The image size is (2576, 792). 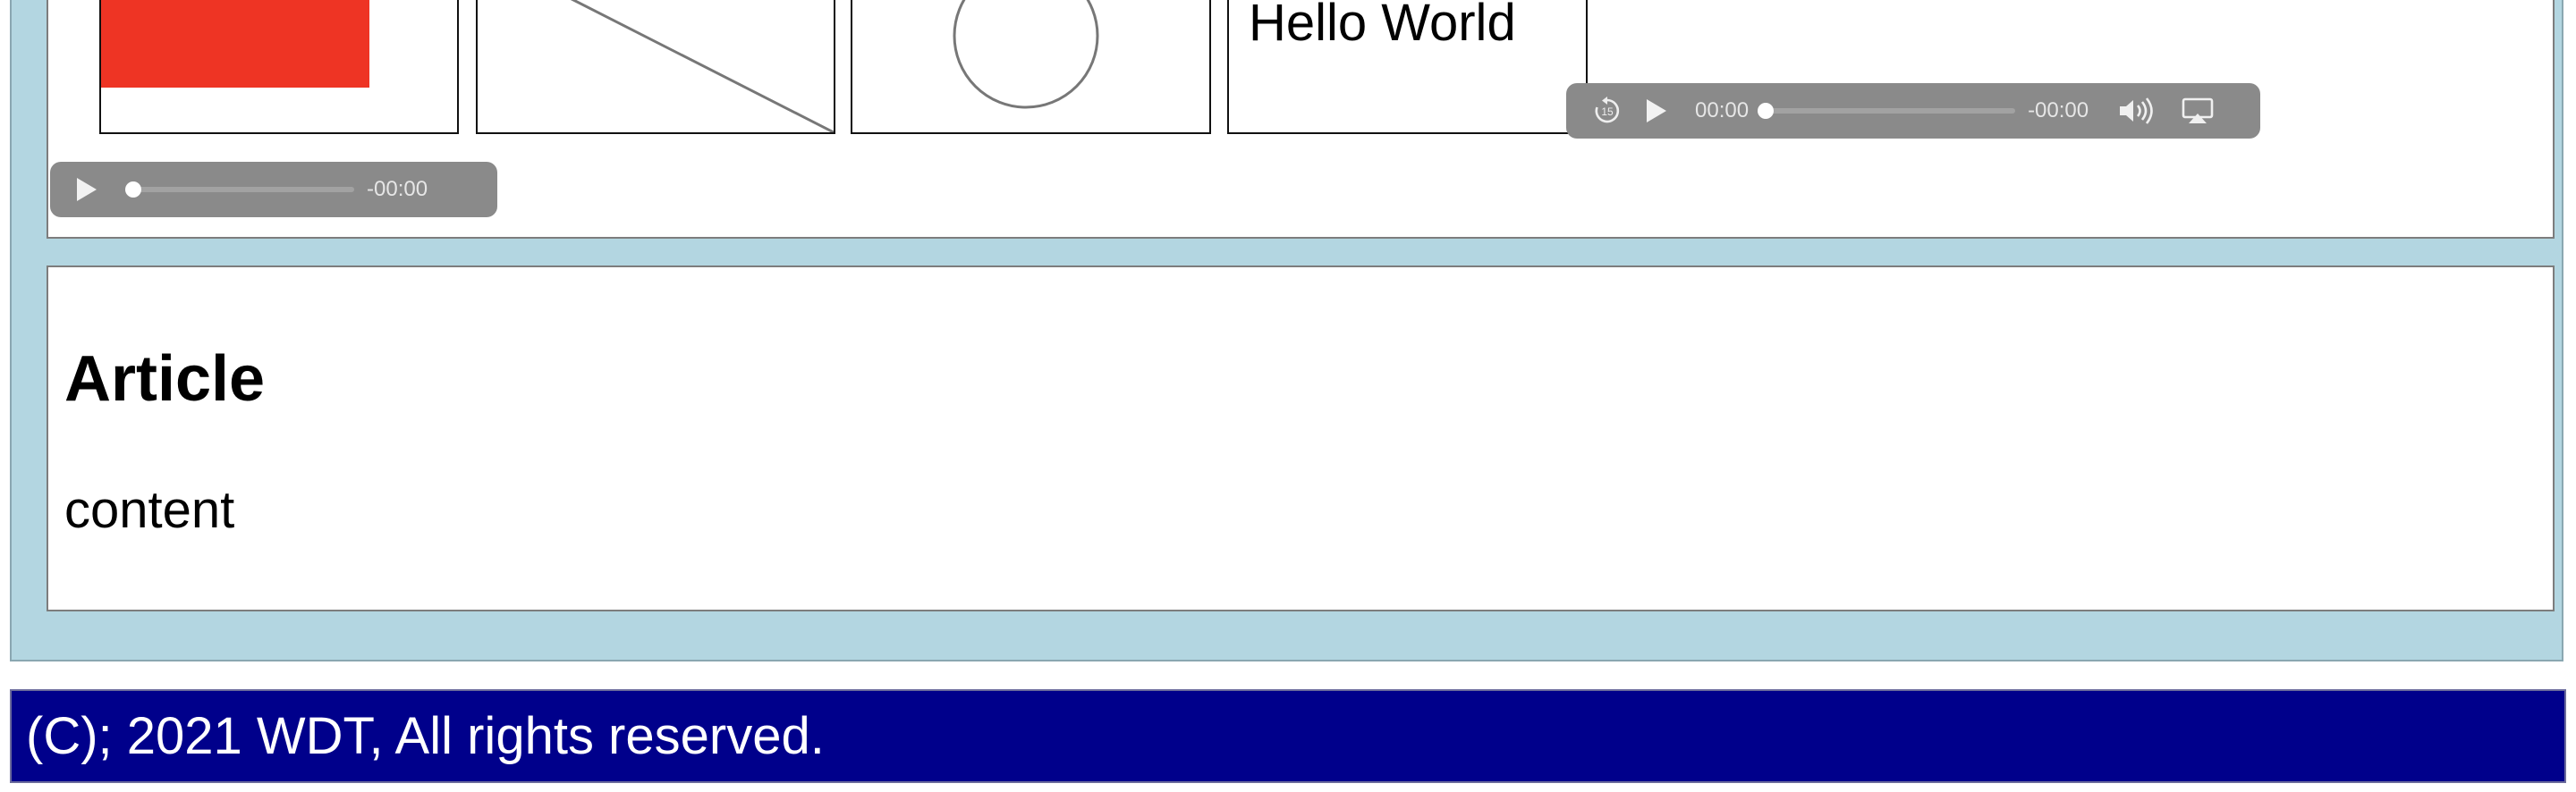 I want to click on speaker-icon, so click(x=2136, y=110).